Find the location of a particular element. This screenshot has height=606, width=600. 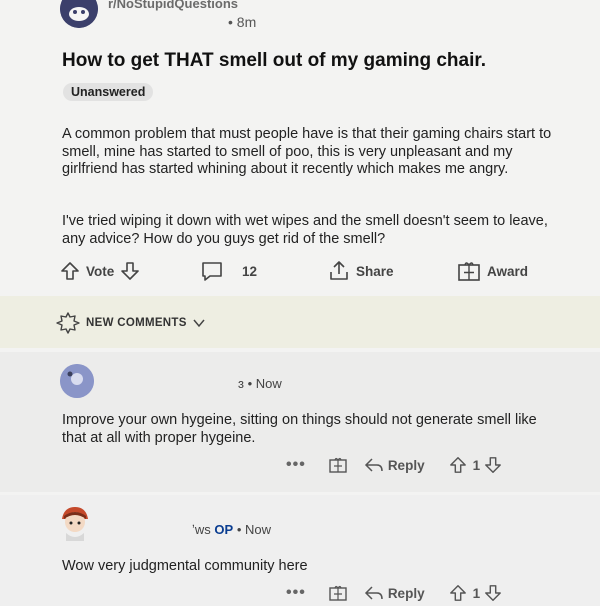

comment-2-text: Wow very judgmental community here is located at coordinates (185, 566).